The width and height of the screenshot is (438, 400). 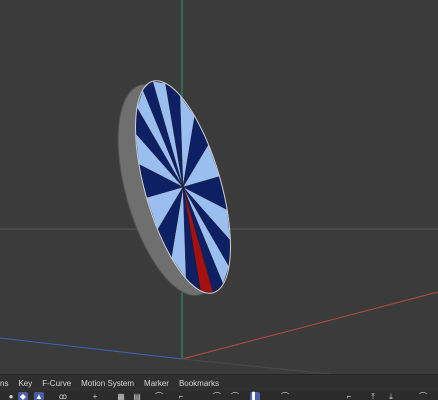 I want to click on keyframe-icon: ◆, so click(x=23, y=396).